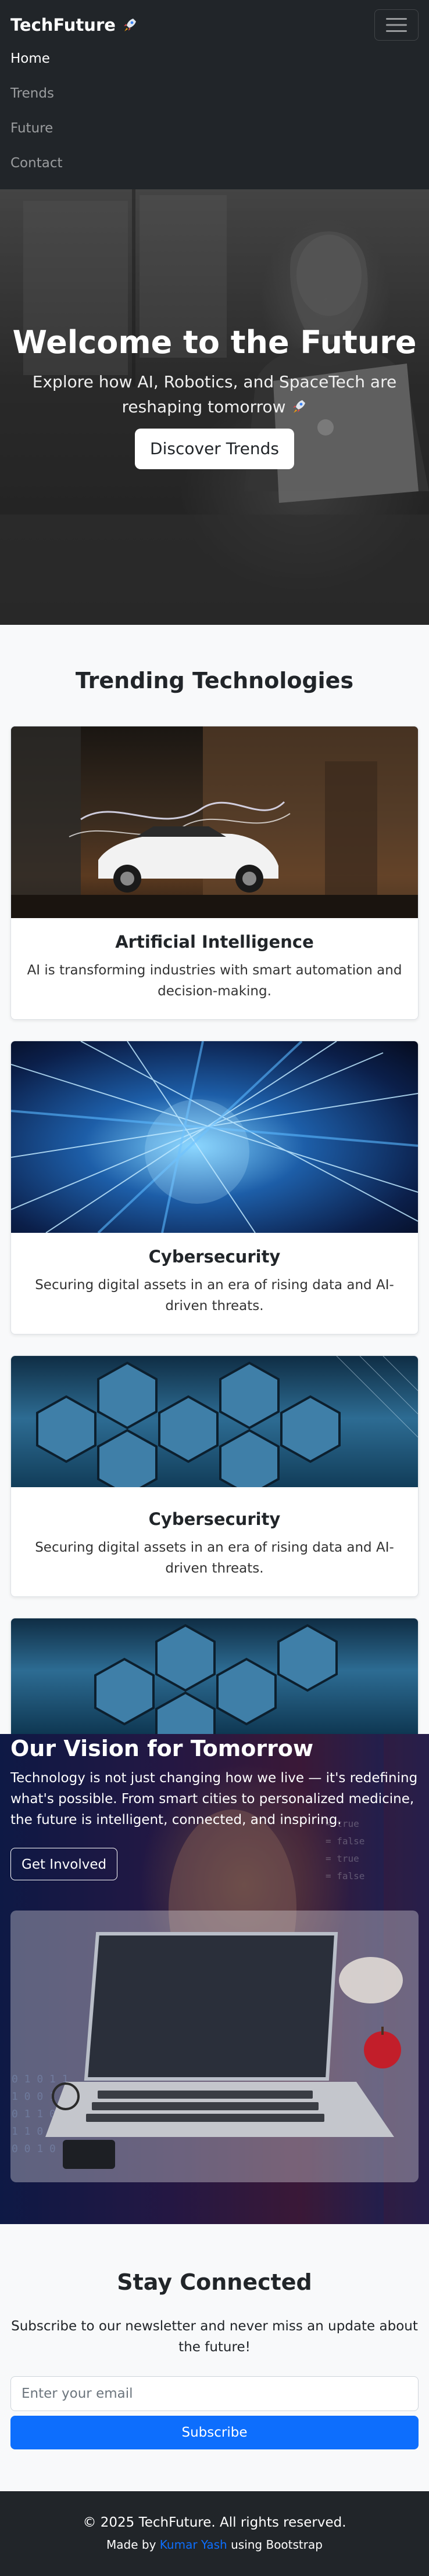  What do you see at coordinates (162, 1748) in the screenshot?
I see `vision-title: Our Vision for Tomorrow` at bounding box center [162, 1748].